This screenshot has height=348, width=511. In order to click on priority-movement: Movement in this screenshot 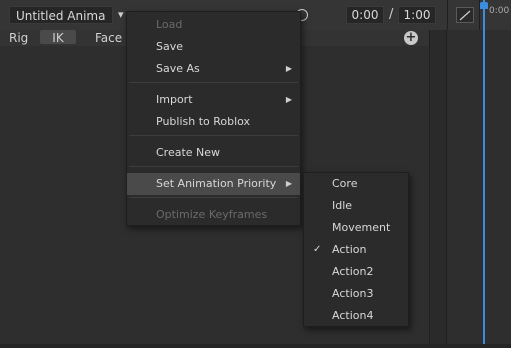, I will do `click(356, 228)`.